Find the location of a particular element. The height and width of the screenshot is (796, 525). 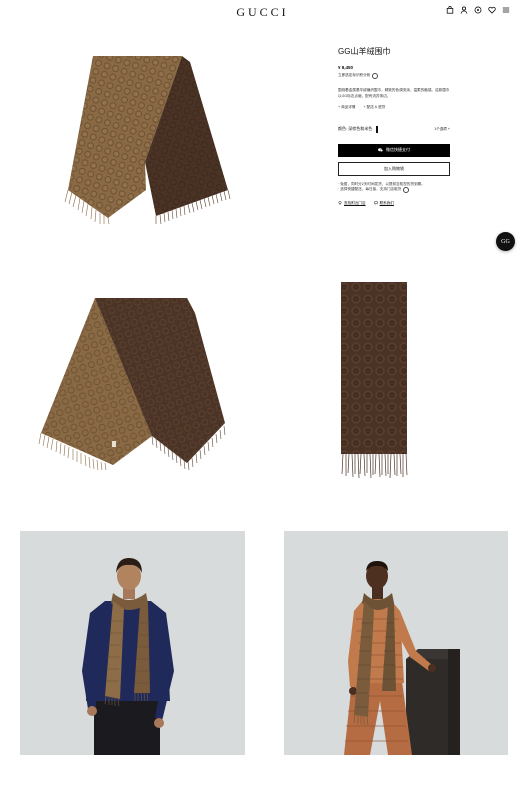

delivery-note-text: · 选择快捷配送，每日接，支持门店取货 is located at coordinates (370, 189).